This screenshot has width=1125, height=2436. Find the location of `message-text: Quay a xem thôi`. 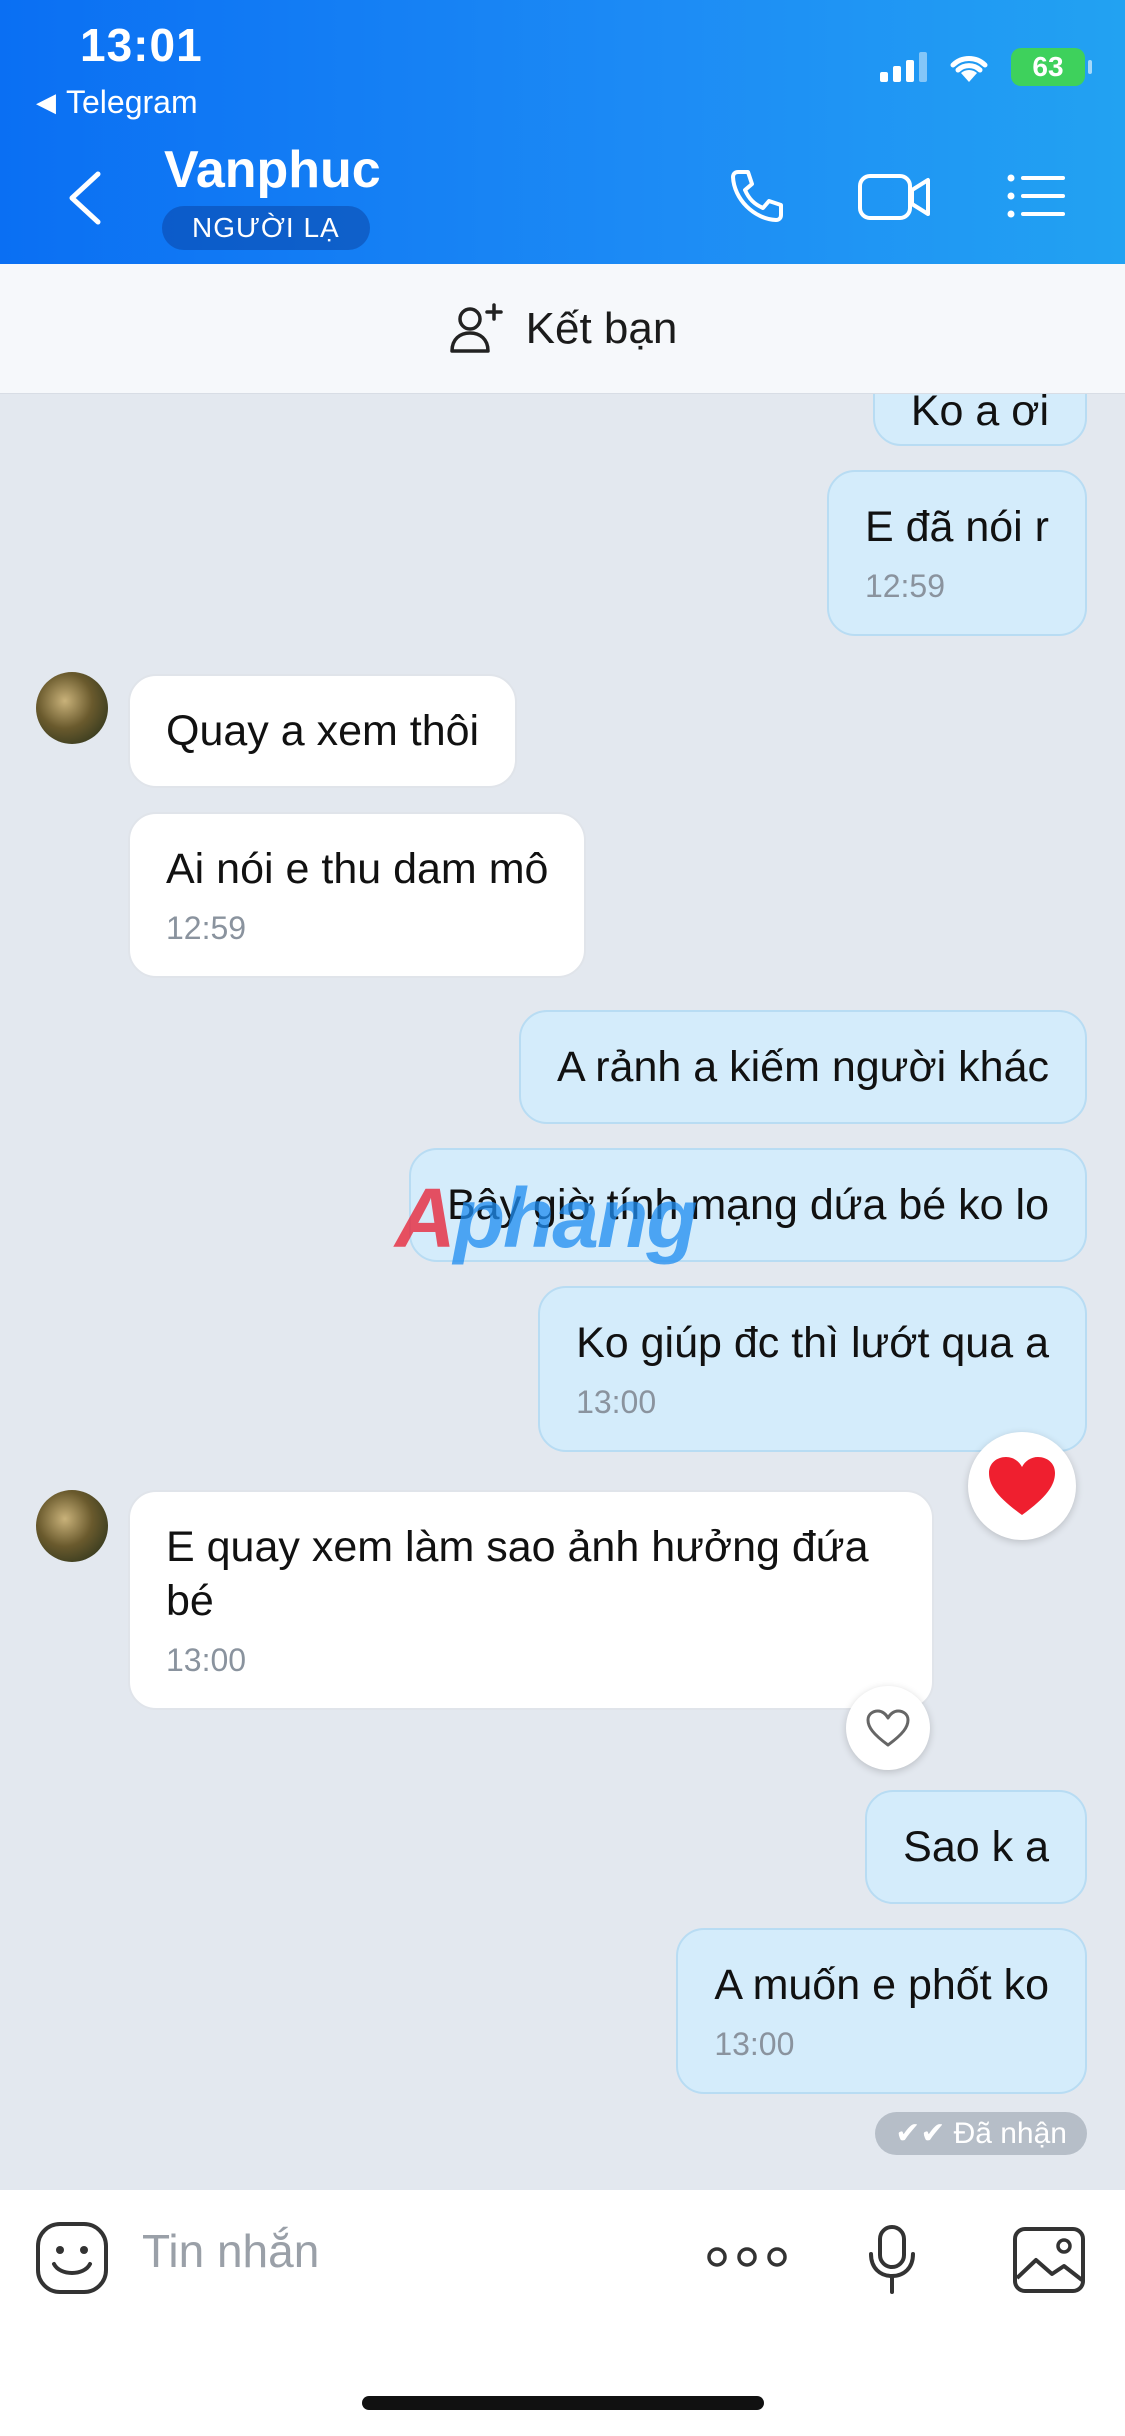

message-text: Quay a xem thôi is located at coordinates (323, 731).